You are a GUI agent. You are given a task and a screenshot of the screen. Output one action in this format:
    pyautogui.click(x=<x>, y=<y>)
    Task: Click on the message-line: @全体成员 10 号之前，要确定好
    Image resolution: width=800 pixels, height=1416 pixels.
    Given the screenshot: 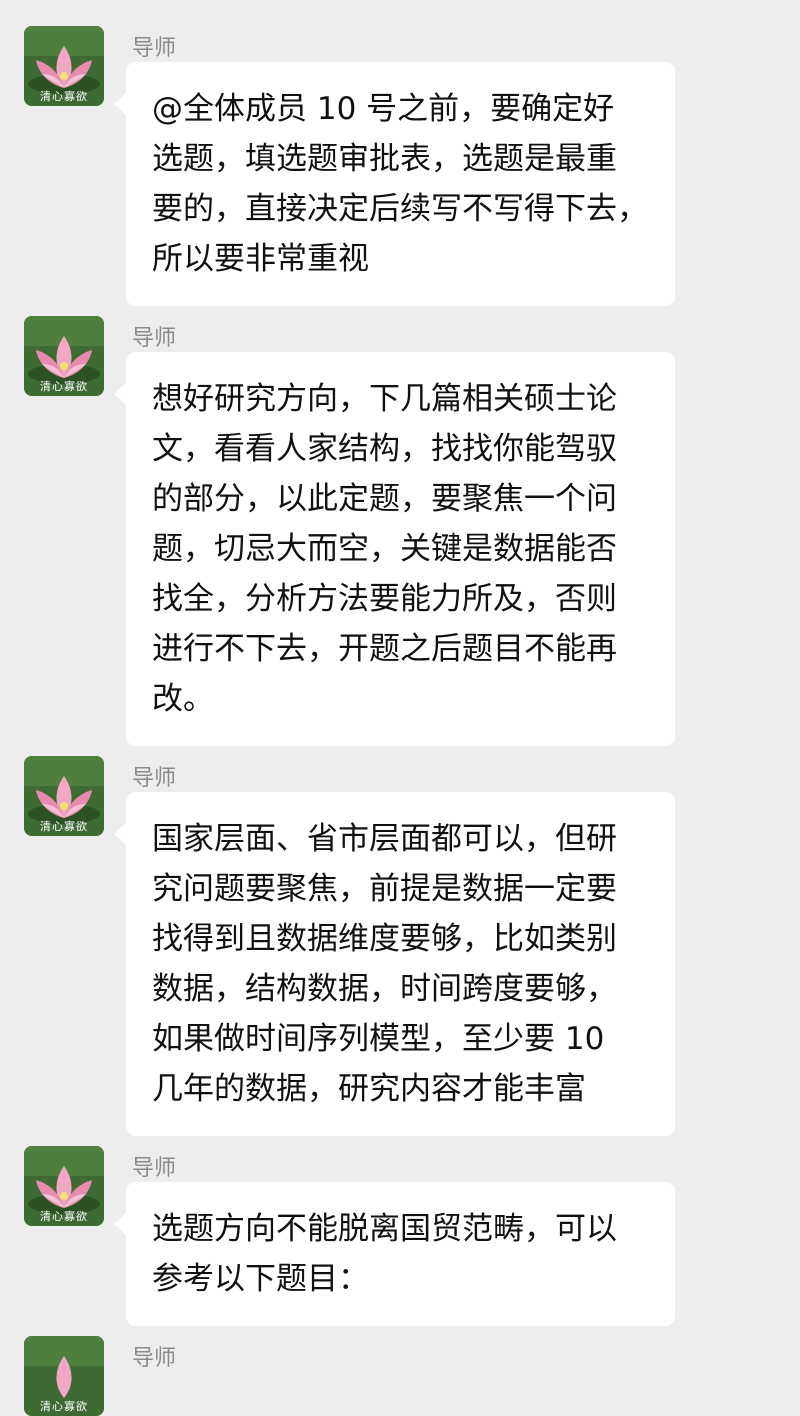 What is the action you would take?
    pyautogui.click(x=383, y=109)
    